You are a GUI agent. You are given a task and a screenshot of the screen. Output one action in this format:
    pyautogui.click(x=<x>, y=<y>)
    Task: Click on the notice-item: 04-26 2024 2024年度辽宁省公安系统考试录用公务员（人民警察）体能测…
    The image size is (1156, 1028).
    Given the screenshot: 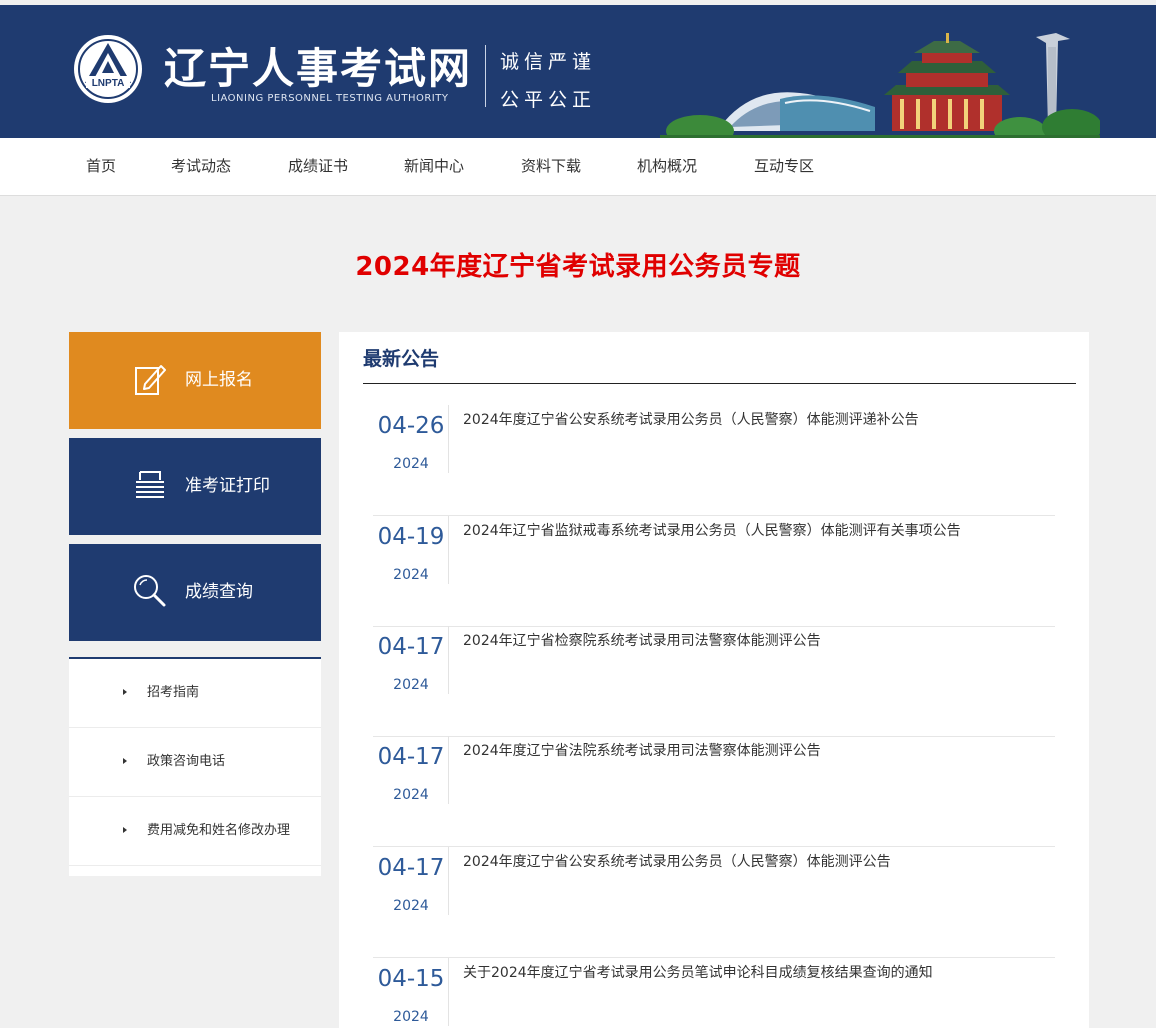 What is the action you would take?
    pyautogui.click(x=714, y=460)
    